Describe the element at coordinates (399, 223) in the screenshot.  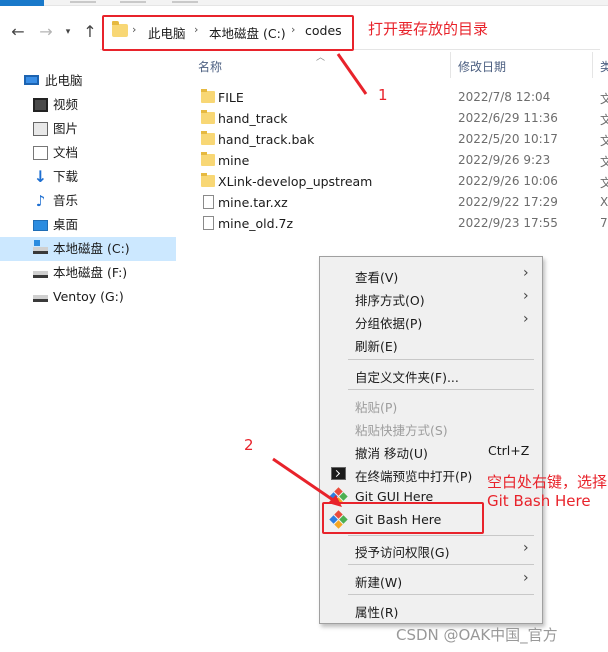
I see `file-row-mine-old-7z: mine_old.7z 2022/9/23 17:55 7` at that location.